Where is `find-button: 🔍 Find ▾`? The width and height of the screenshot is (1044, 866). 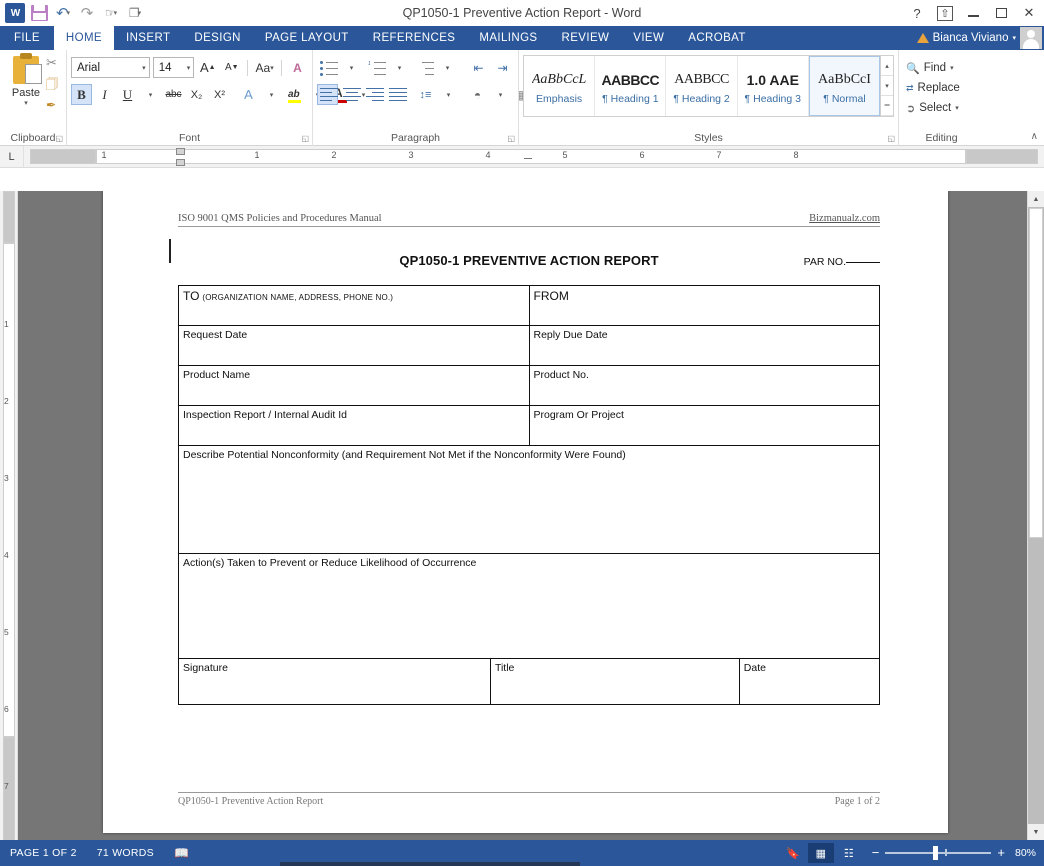
find-button: 🔍 Find ▾ is located at coordinates (941, 68).